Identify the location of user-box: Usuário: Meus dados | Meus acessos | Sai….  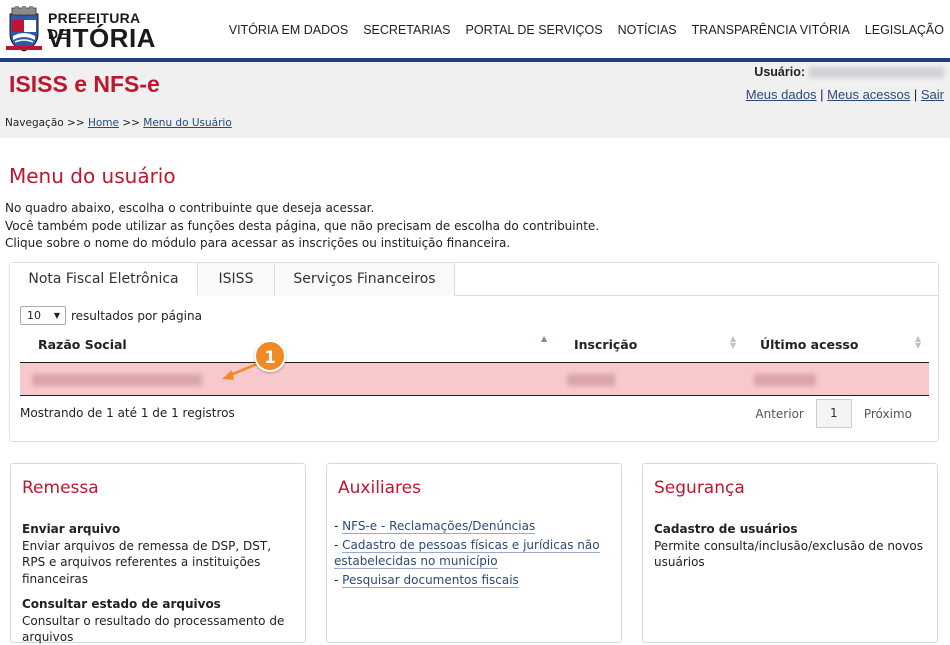
(845, 83).